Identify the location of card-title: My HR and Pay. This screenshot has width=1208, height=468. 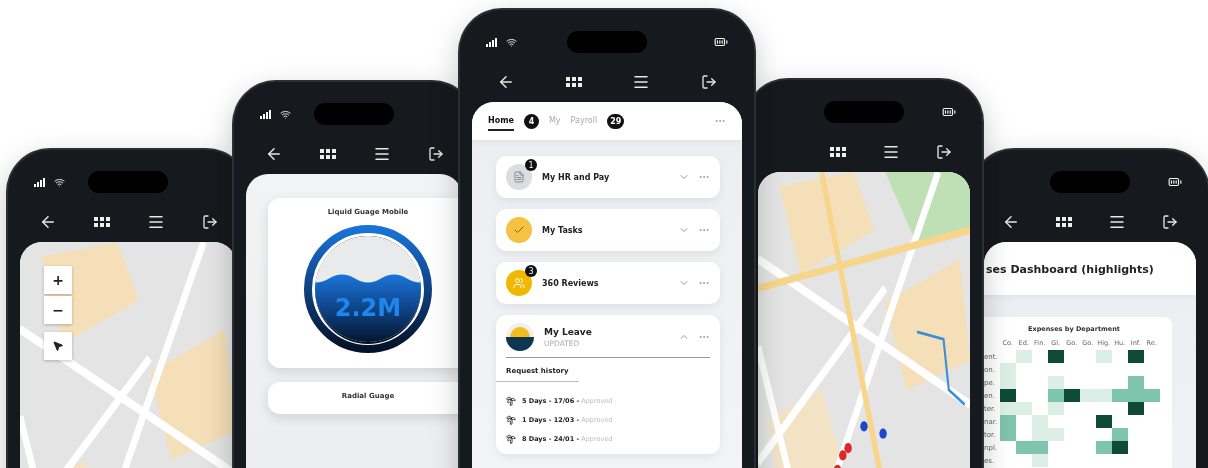
(576, 177).